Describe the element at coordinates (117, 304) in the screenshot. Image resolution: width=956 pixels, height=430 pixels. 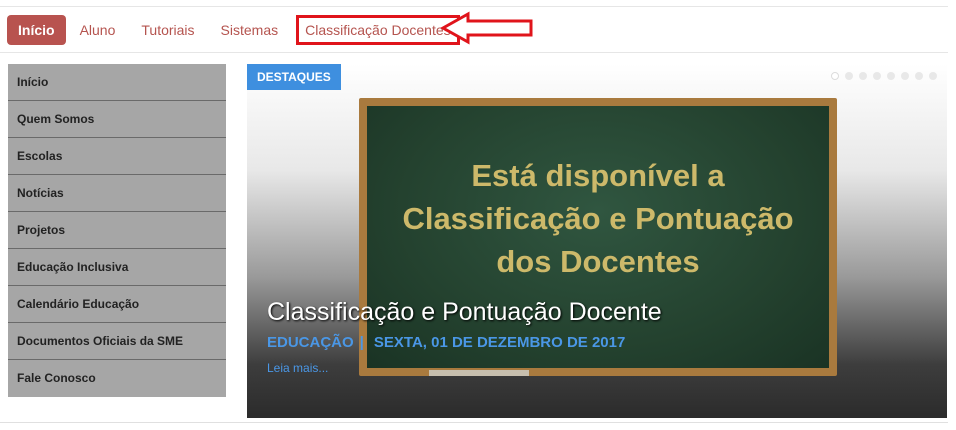
I see `sidebar-item-calendario-educacao: Calendário Educação` at that location.